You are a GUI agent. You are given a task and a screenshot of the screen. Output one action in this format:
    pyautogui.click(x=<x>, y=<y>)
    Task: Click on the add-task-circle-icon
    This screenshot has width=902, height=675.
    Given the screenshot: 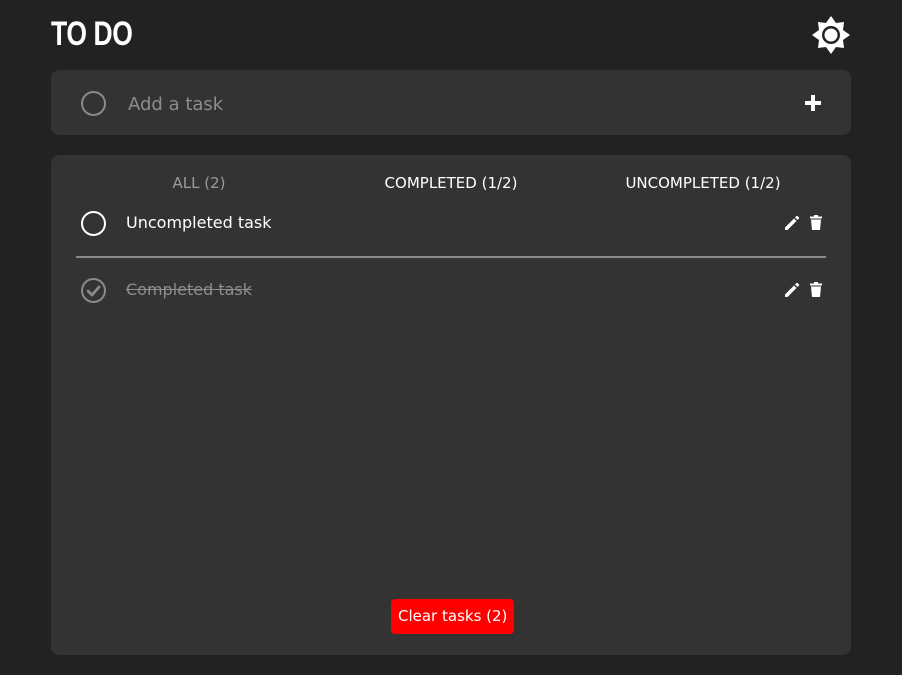 What is the action you would take?
    pyautogui.click(x=93, y=103)
    